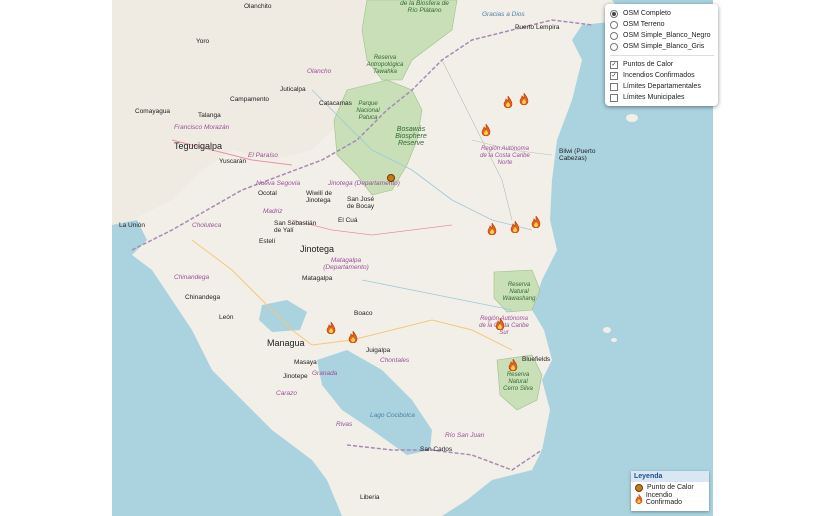 The image size is (825, 516). I want to click on dept-label: Carazo, so click(286, 393).